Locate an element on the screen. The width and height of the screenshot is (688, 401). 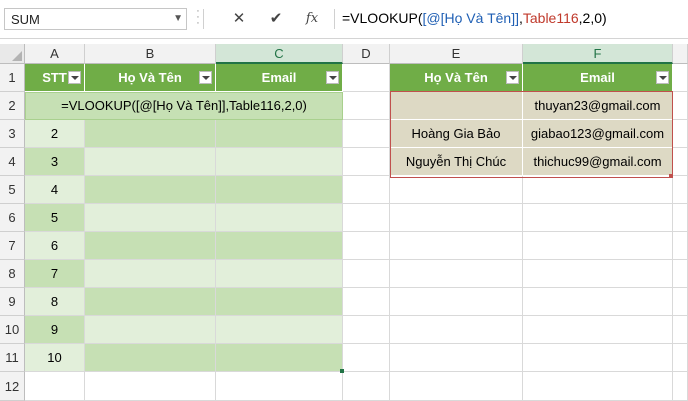
enter-icon: ✔ is located at coordinates (276, 19).